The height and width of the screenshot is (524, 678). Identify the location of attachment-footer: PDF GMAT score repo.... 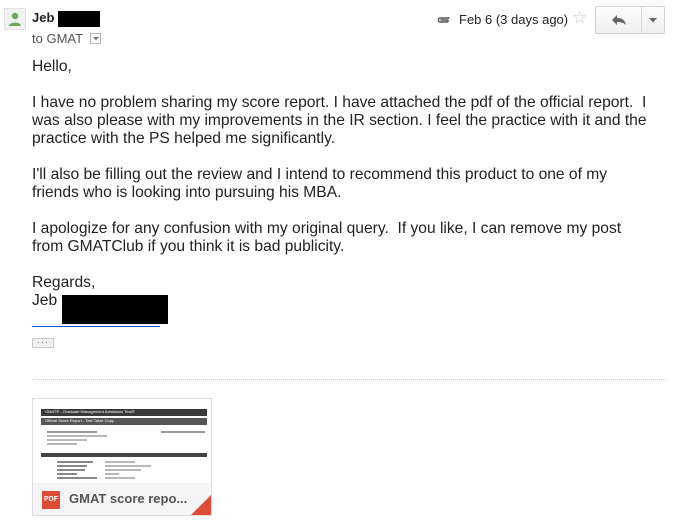
(122, 499).